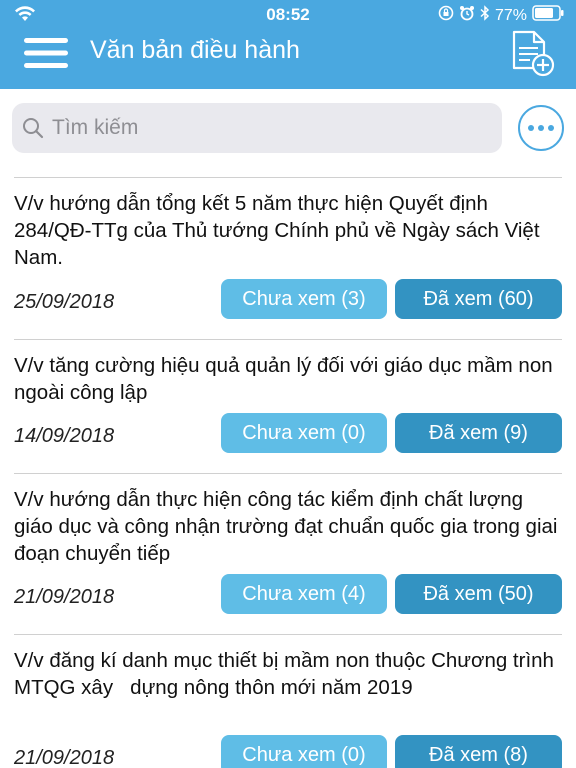  What do you see at coordinates (446, 15) in the screenshot?
I see `rotation-lock-icon` at bounding box center [446, 15].